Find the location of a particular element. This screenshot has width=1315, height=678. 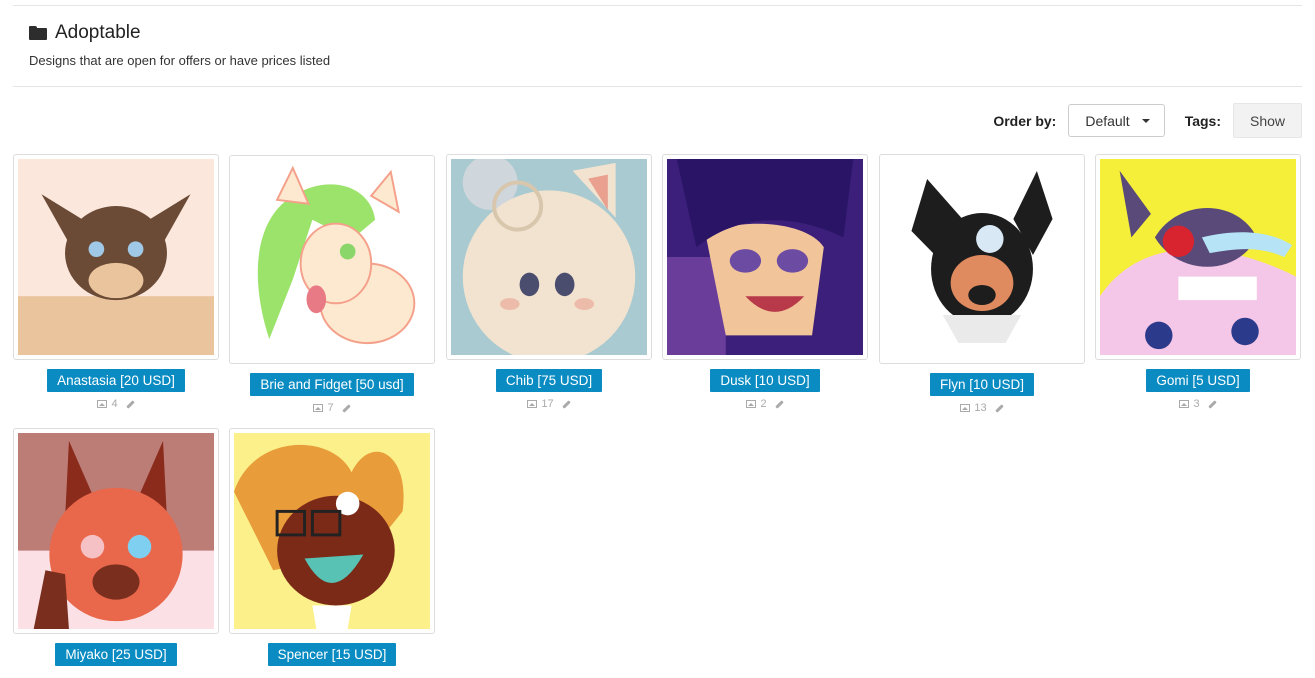

design-card: Gomi [5 USD] 3 is located at coordinates (1198, 282).